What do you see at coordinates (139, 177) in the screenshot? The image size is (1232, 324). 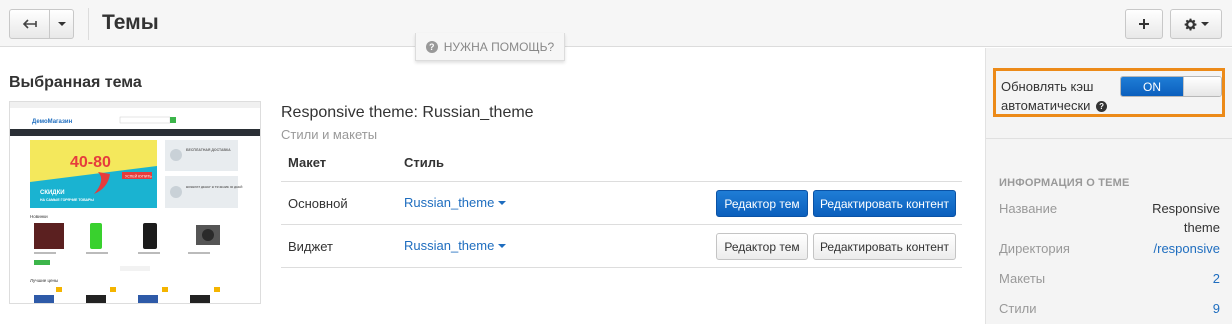 I see `preview-banner-button: УСПЕЙ КУПИТЬ` at bounding box center [139, 177].